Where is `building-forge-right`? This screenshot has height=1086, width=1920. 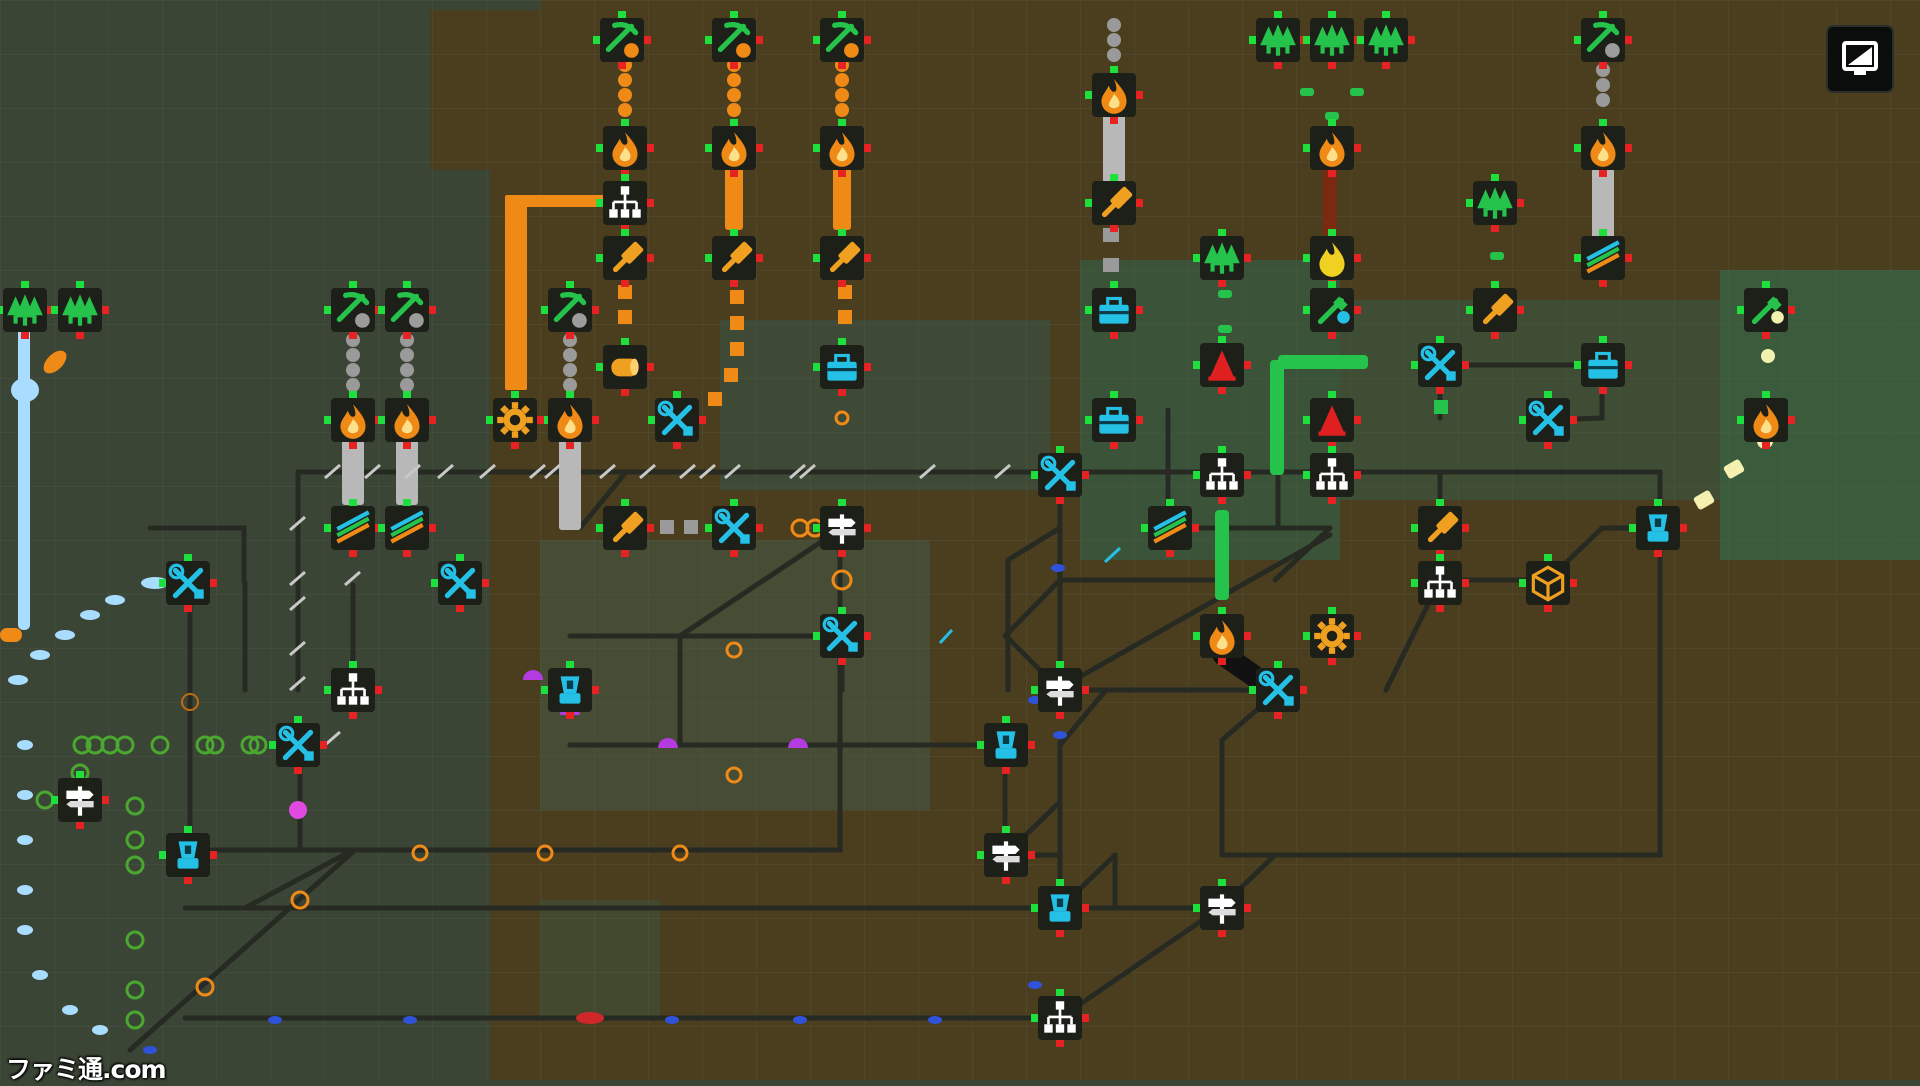 building-forge-right is located at coordinates (1495, 310).